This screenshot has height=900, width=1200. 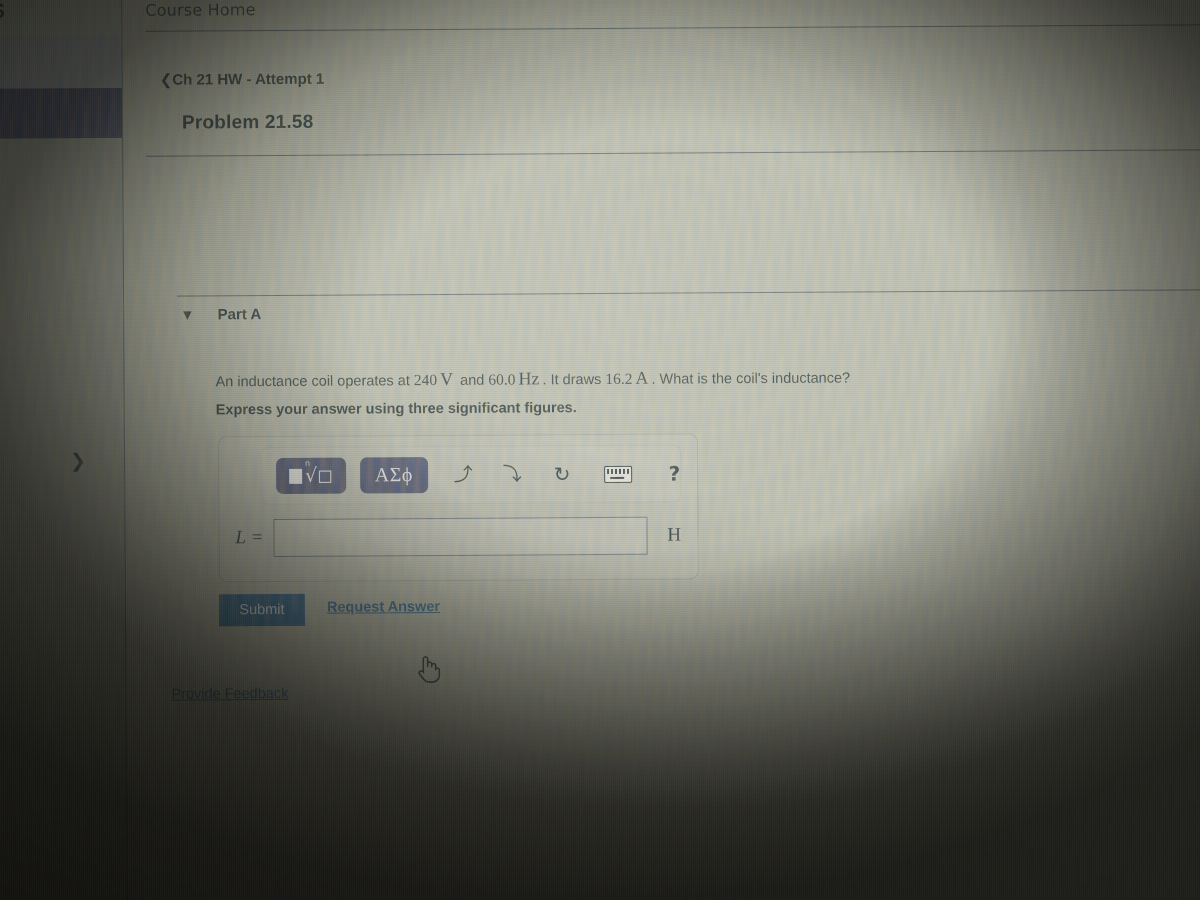 I want to click on page-title: Problem 21.58, so click(x=247, y=122).